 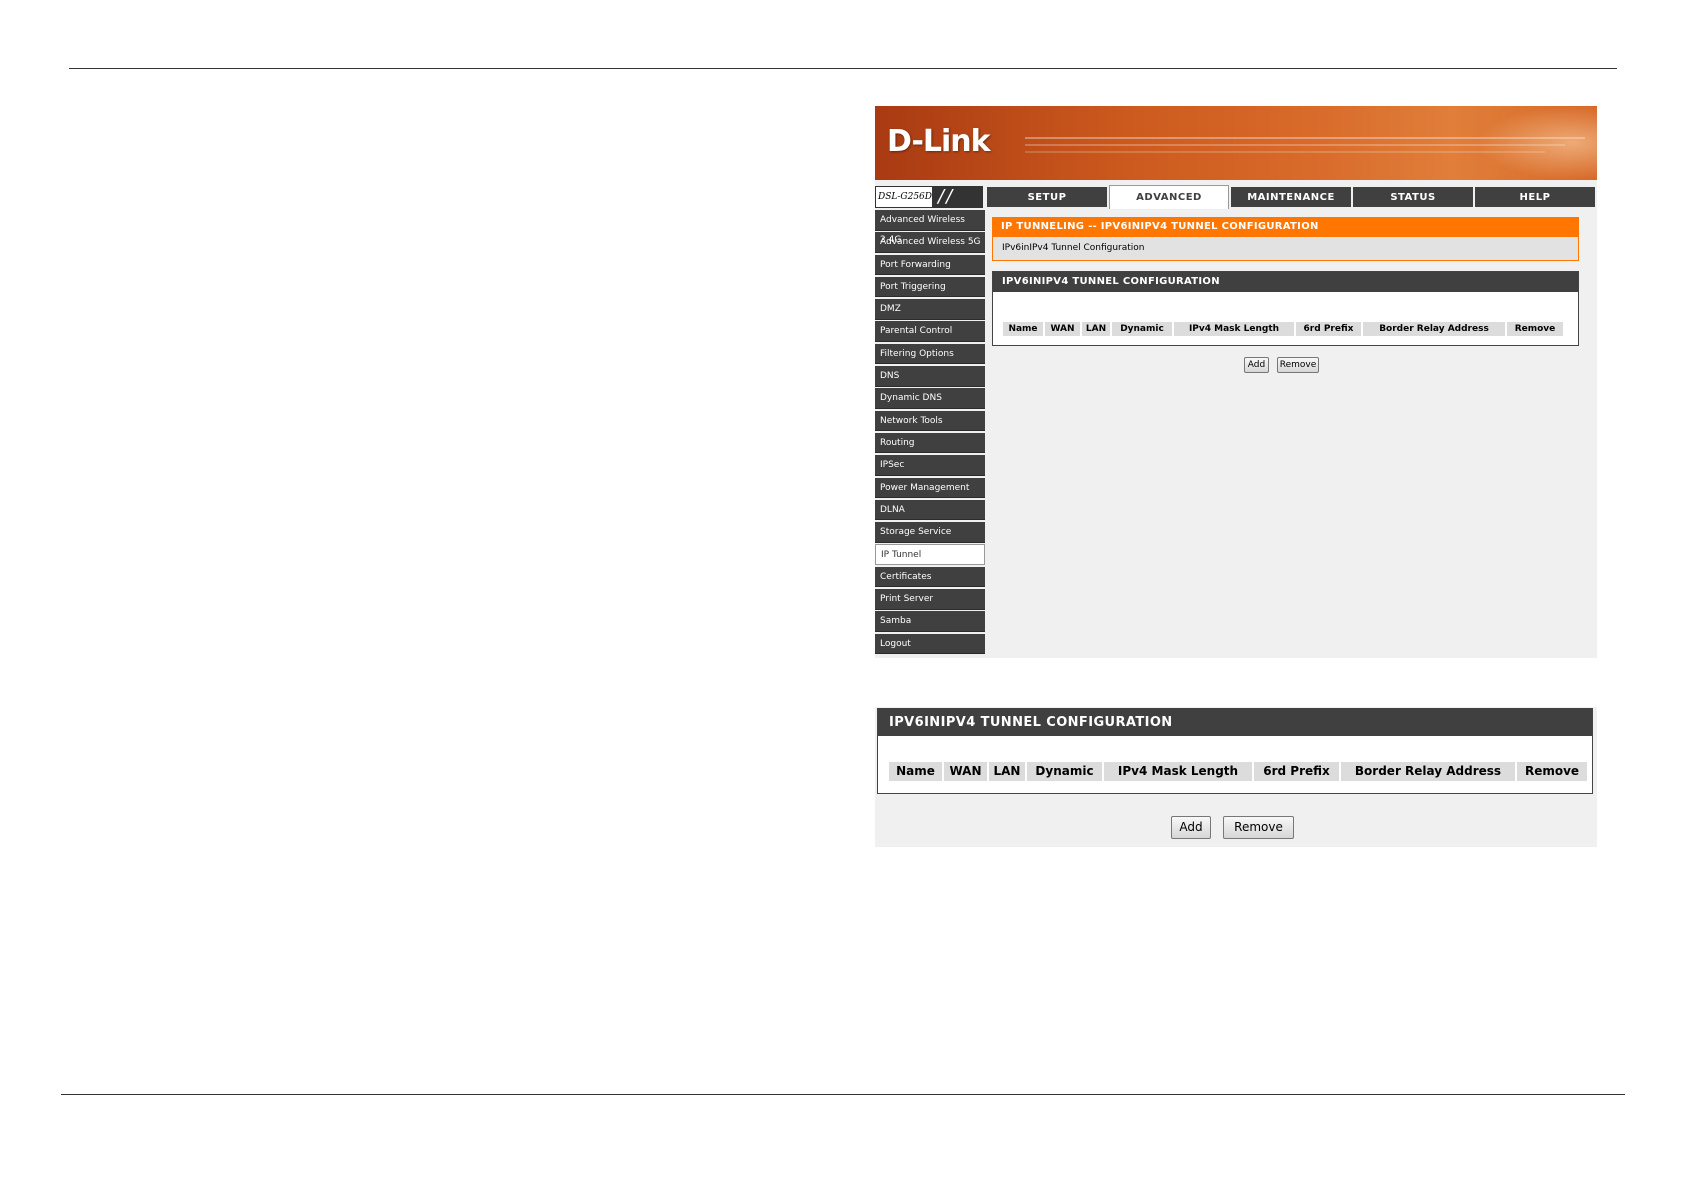 I want to click on sidebar-item-network-tools: Network Tools, so click(x=930, y=421).